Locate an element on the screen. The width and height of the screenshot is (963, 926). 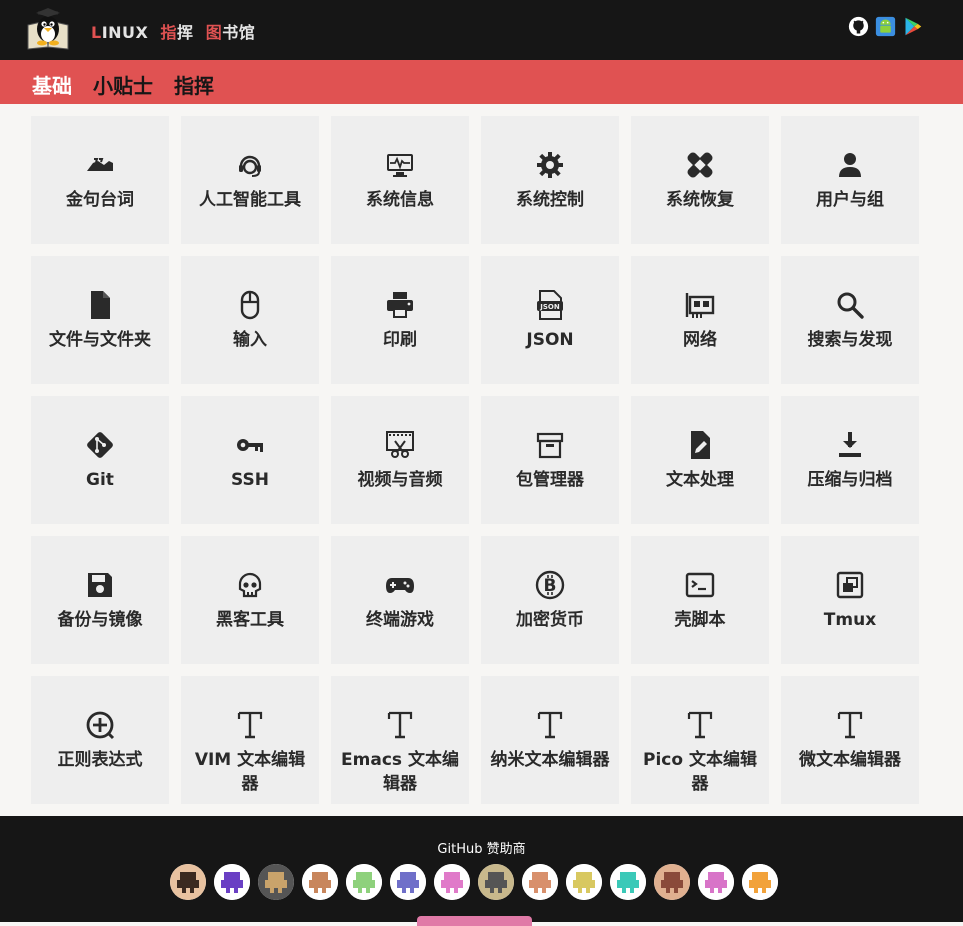
category-card: 终端游戏 is located at coordinates (400, 600).